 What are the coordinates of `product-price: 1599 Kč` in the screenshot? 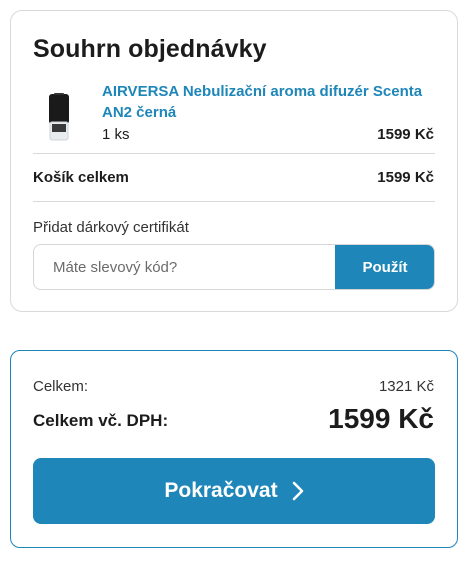 It's located at (405, 134).